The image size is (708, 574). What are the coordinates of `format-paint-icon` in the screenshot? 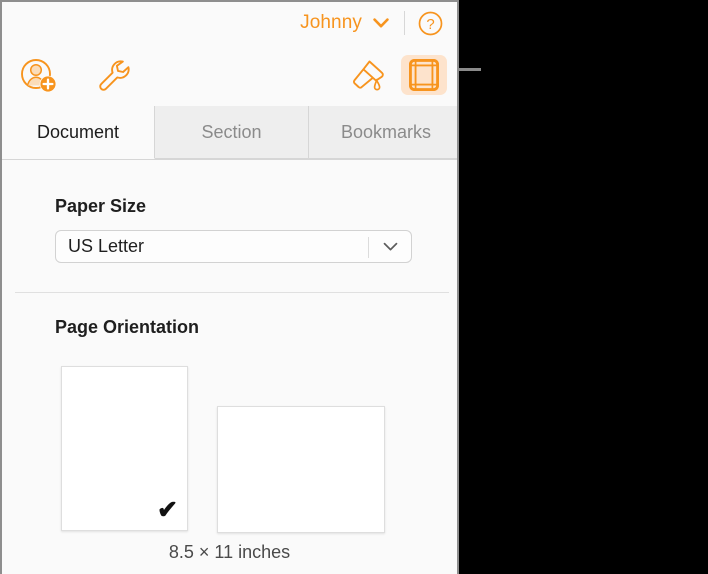 It's located at (368, 75).